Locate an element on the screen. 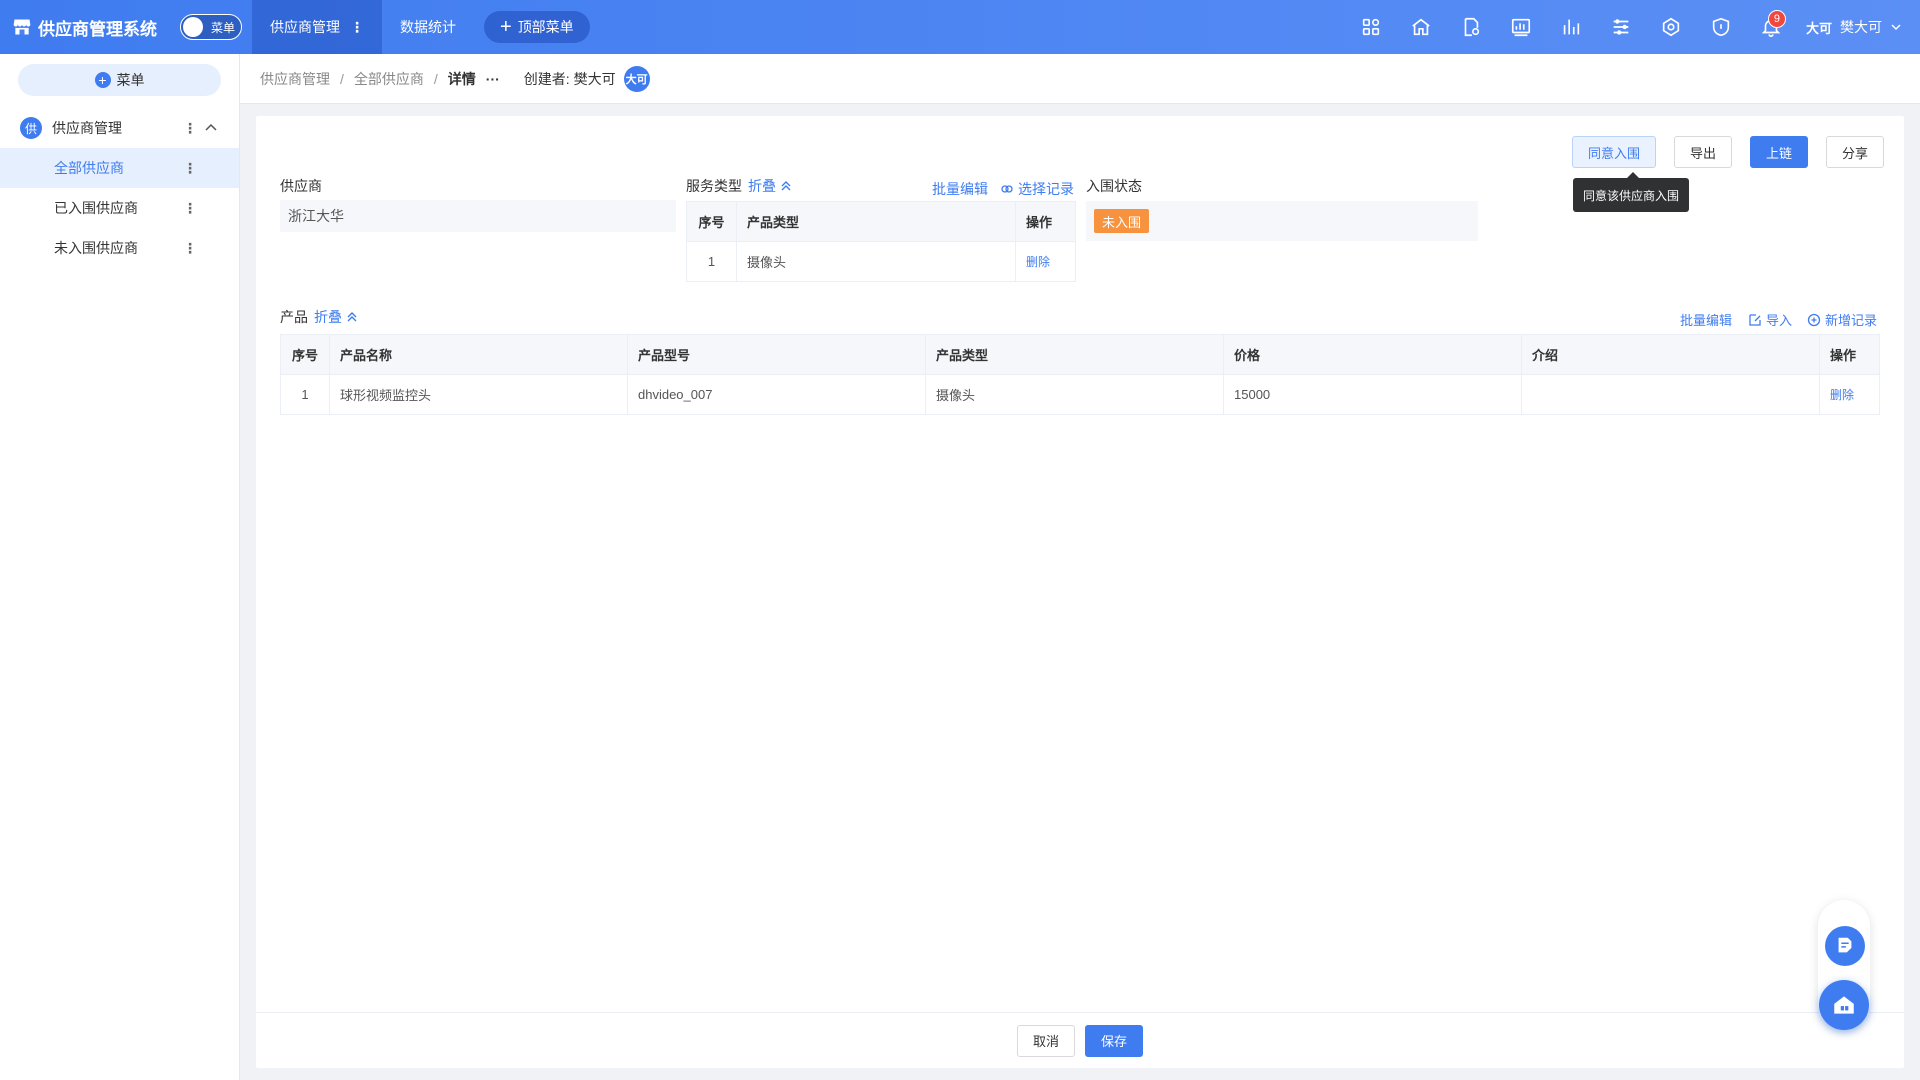  import-link: 导入 is located at coordinates (1770, 319).